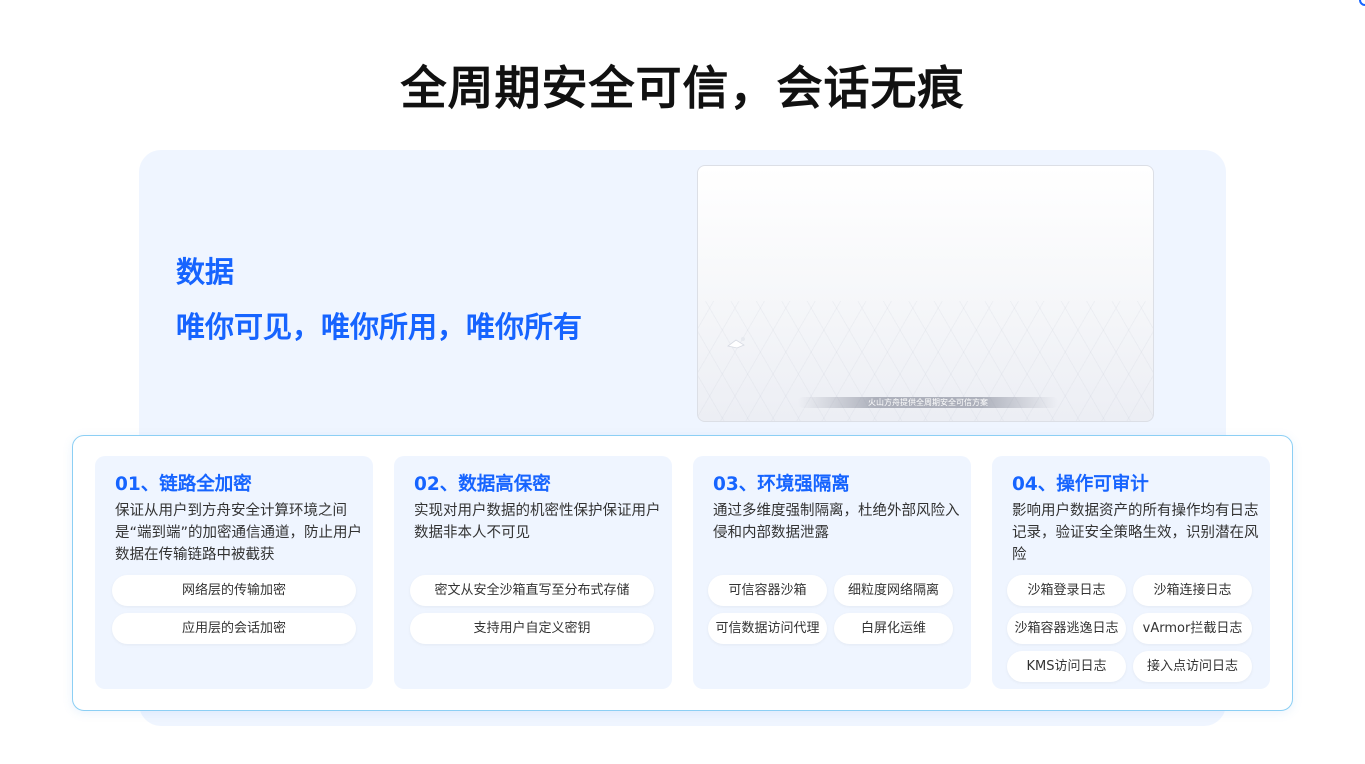  I want to click on feature-tag: vArmor拦截日志, so click(1192, 628).